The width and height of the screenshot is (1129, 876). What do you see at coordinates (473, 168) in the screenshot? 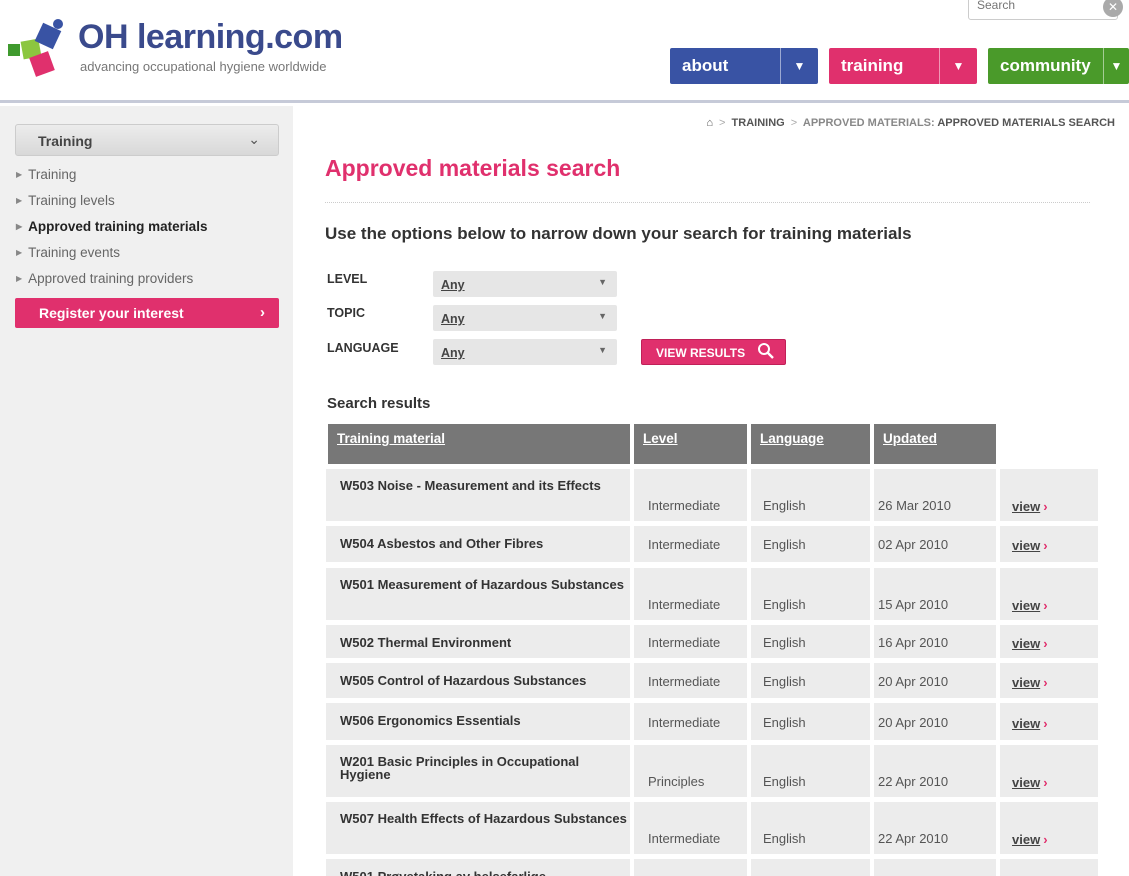
I see `page-title: Approved materials search` at bounding box center [473, 168].